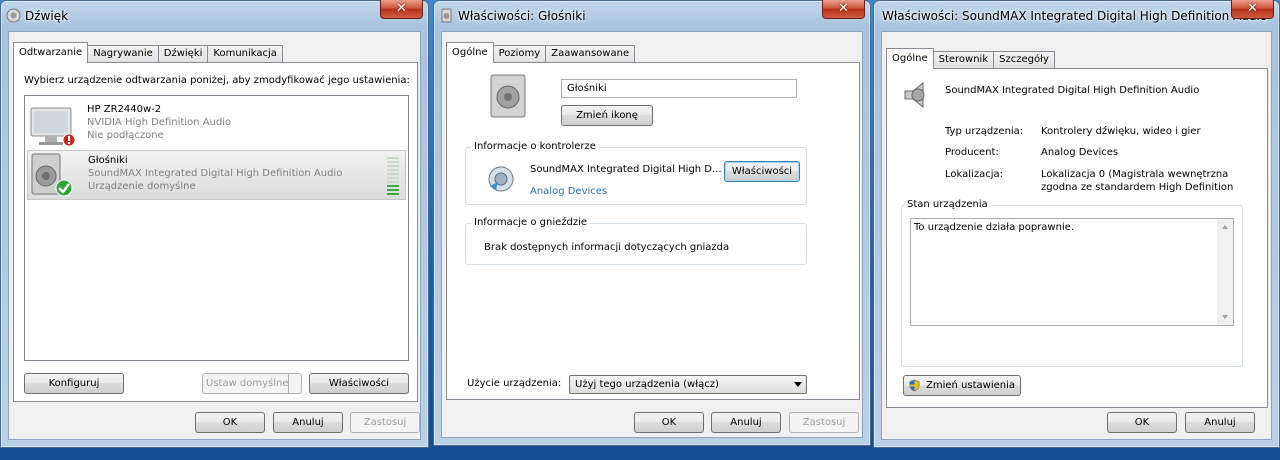 This screenshot has height=460, width=1280. What do you see at coordinates (984, 131) in the screenshot?
I see `device-type-label: Typ urządzenia:` at bounding box center [984, 131].